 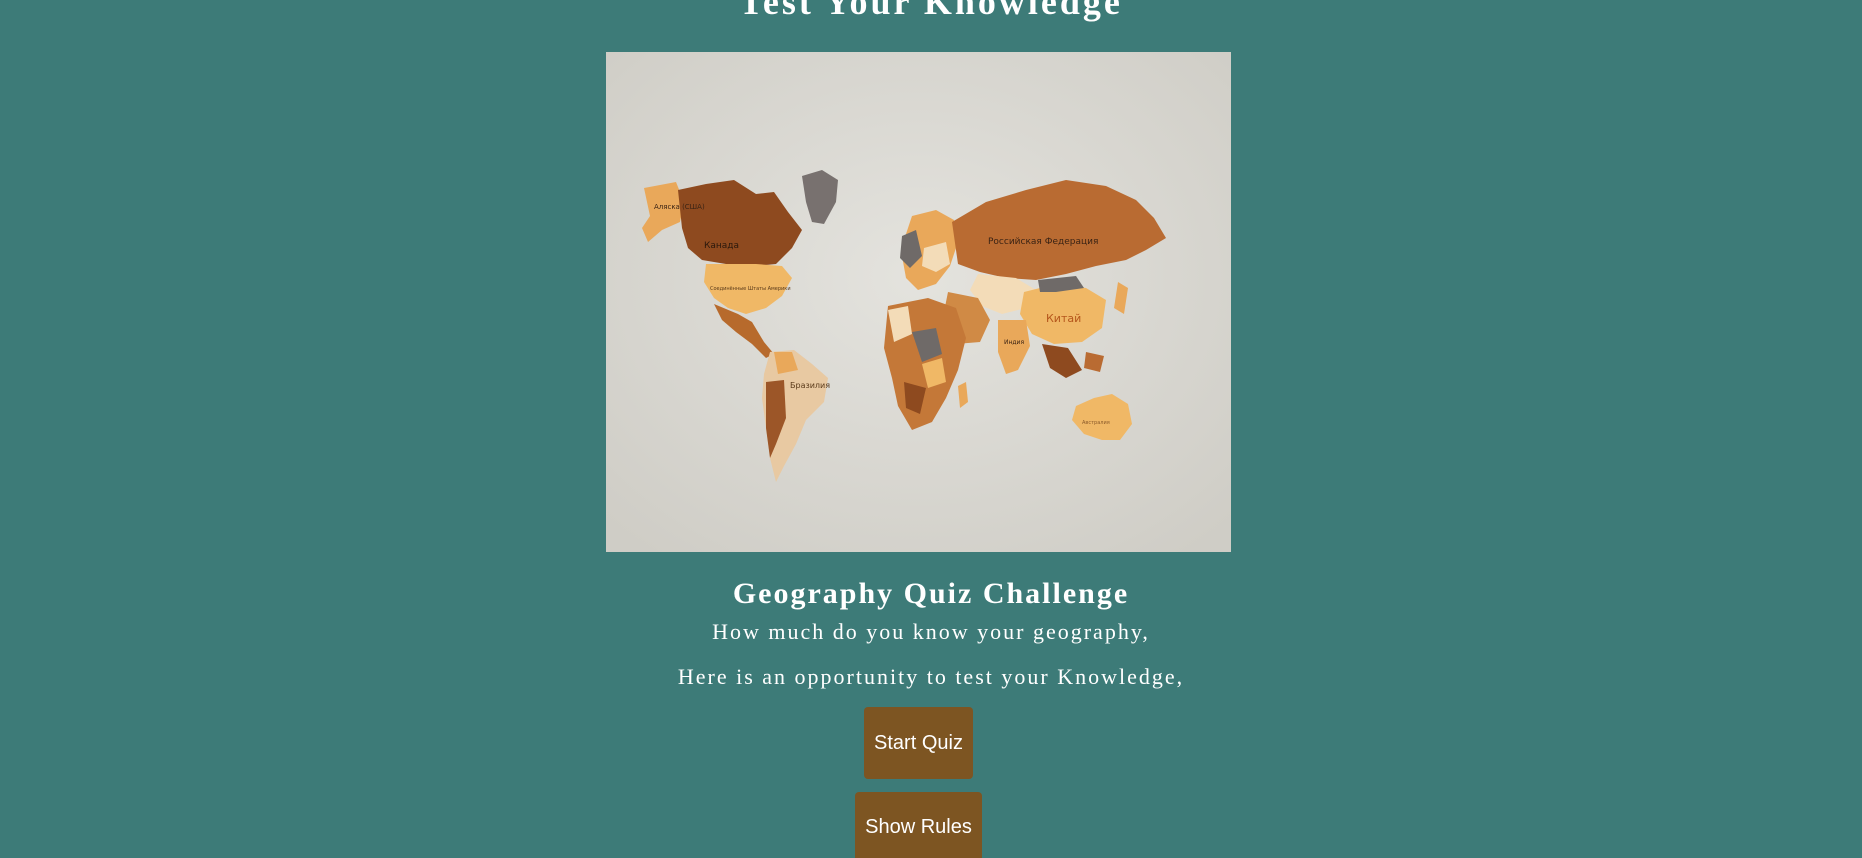 What do you see at coordinates (931, 631) in the screenshot?
I see `quiz-description-line-1: How much do you know your geography,` at bounding box center [931, 631].